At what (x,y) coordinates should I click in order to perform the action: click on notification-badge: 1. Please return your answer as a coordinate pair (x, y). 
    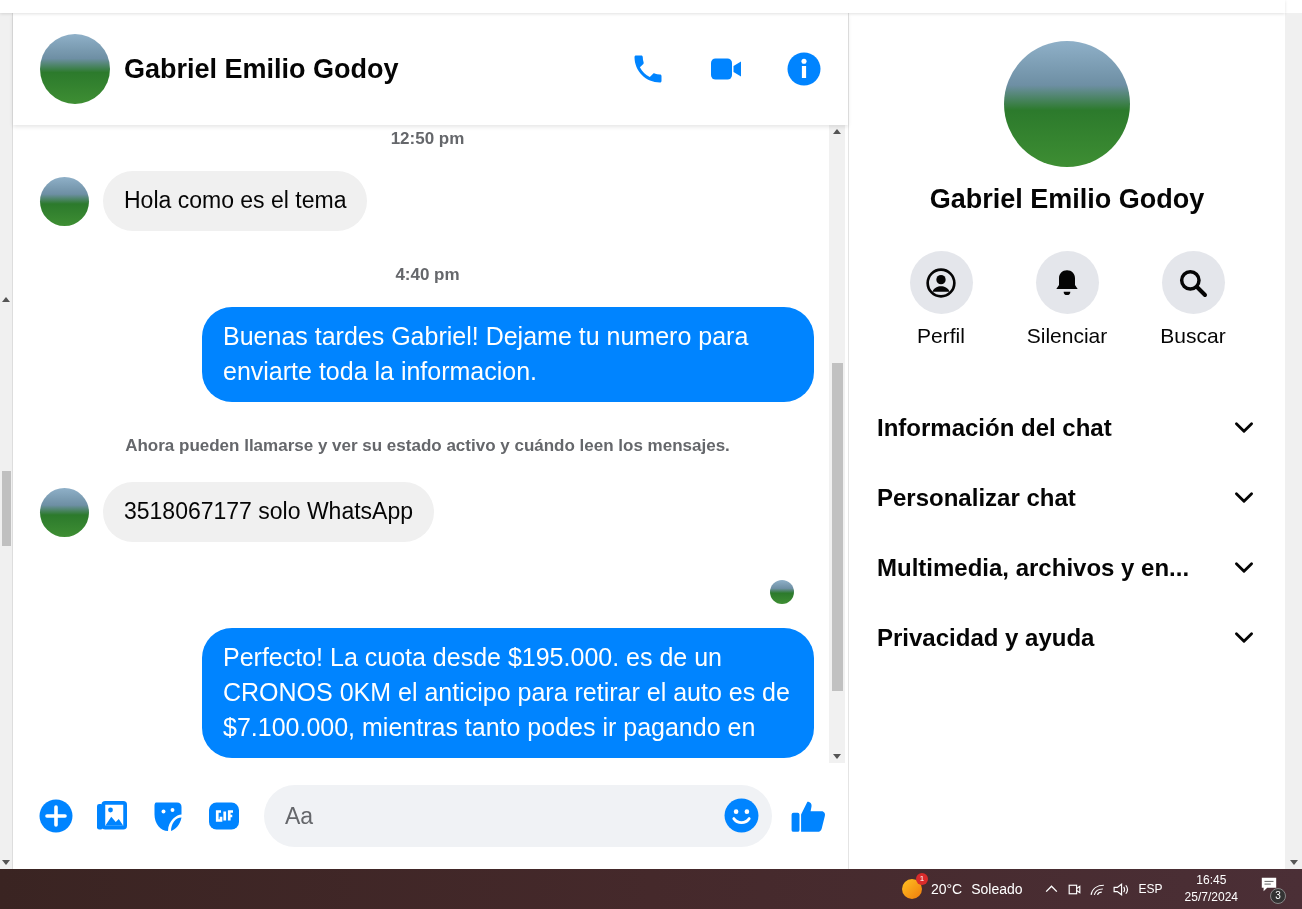
    Looking at the image, I should click on (921, 879).